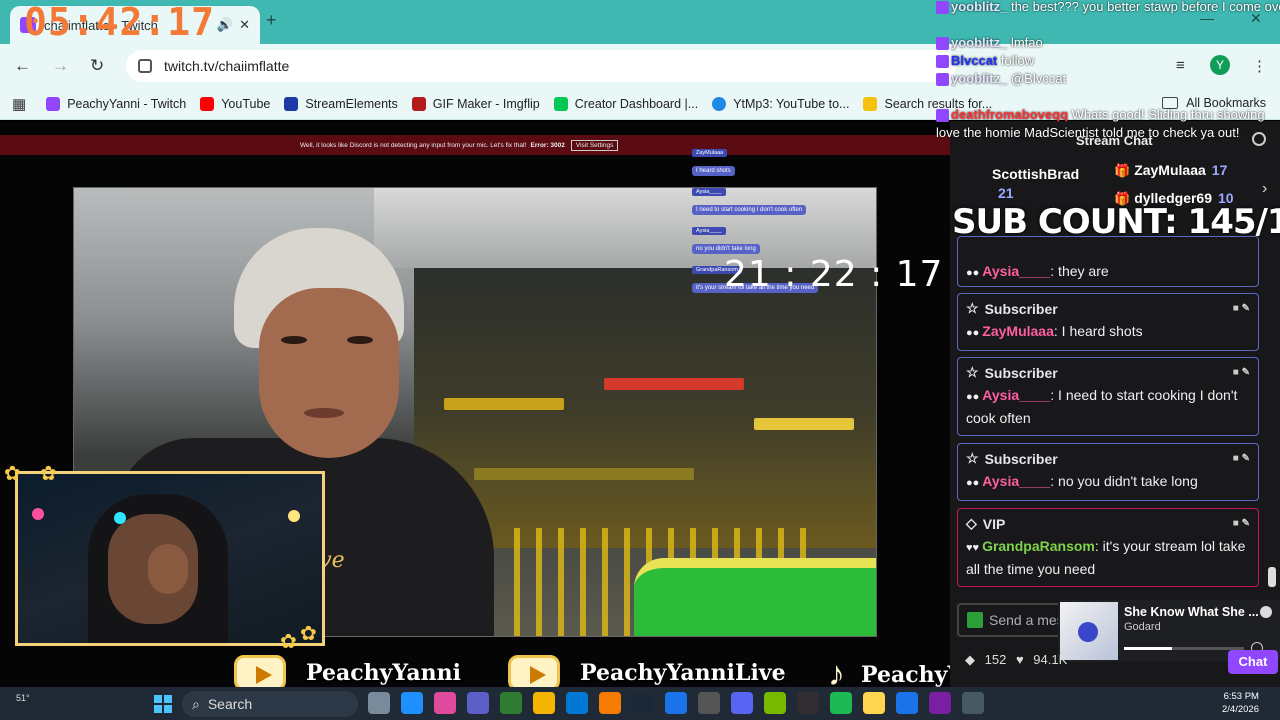  Describe the element at coordinates (412, 703) in the screenshot. I see `edge-icon` at that location.